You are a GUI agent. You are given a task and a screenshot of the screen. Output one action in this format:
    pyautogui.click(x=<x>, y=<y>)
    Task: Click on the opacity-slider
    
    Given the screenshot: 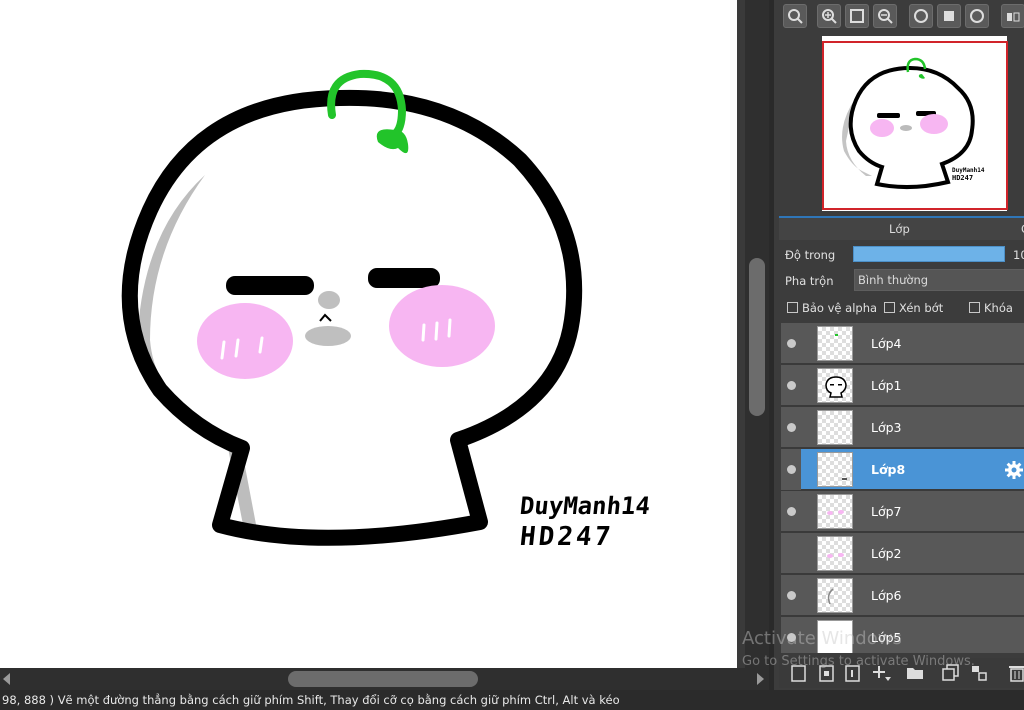 What is the action you would take?
    pyautogui.click(x=929, y=254)
    